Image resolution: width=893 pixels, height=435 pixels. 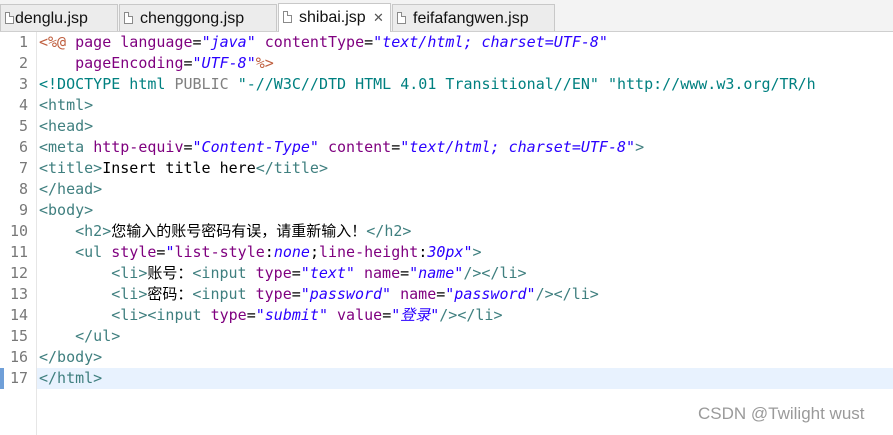 I want to click on tab-label: chenggong.jsp, so click(x=192, y=18).